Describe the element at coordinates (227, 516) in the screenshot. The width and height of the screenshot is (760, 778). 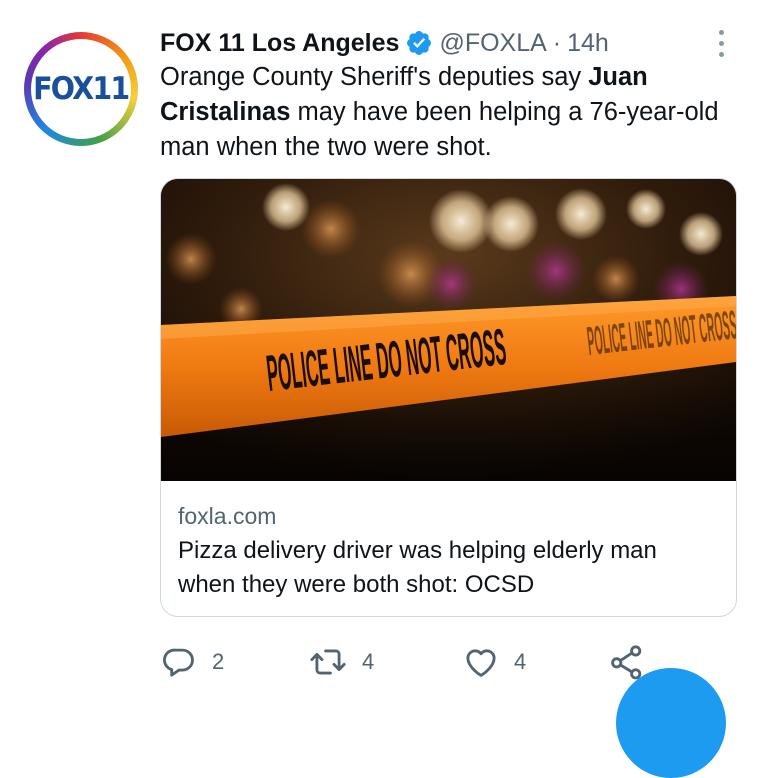
I see `card-domain: foxla.com` at that location.